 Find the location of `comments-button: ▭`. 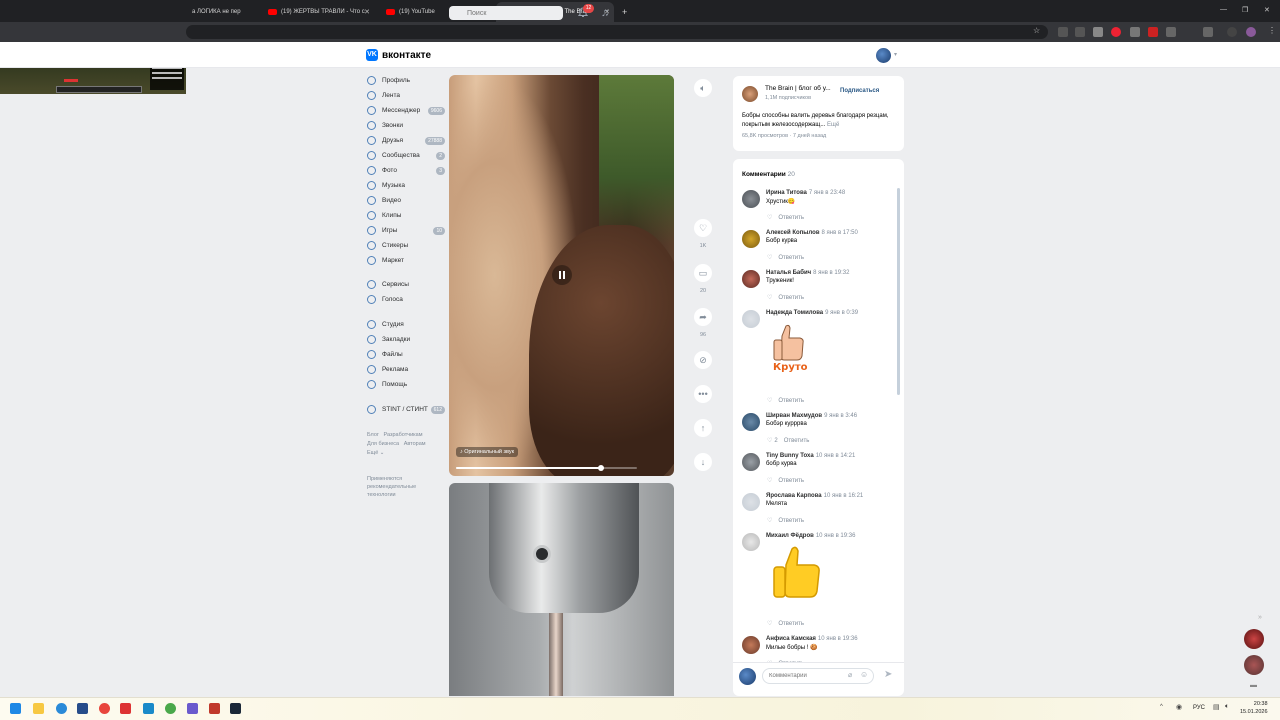

comments-button: ▭ is located at coordinates (703, 273).